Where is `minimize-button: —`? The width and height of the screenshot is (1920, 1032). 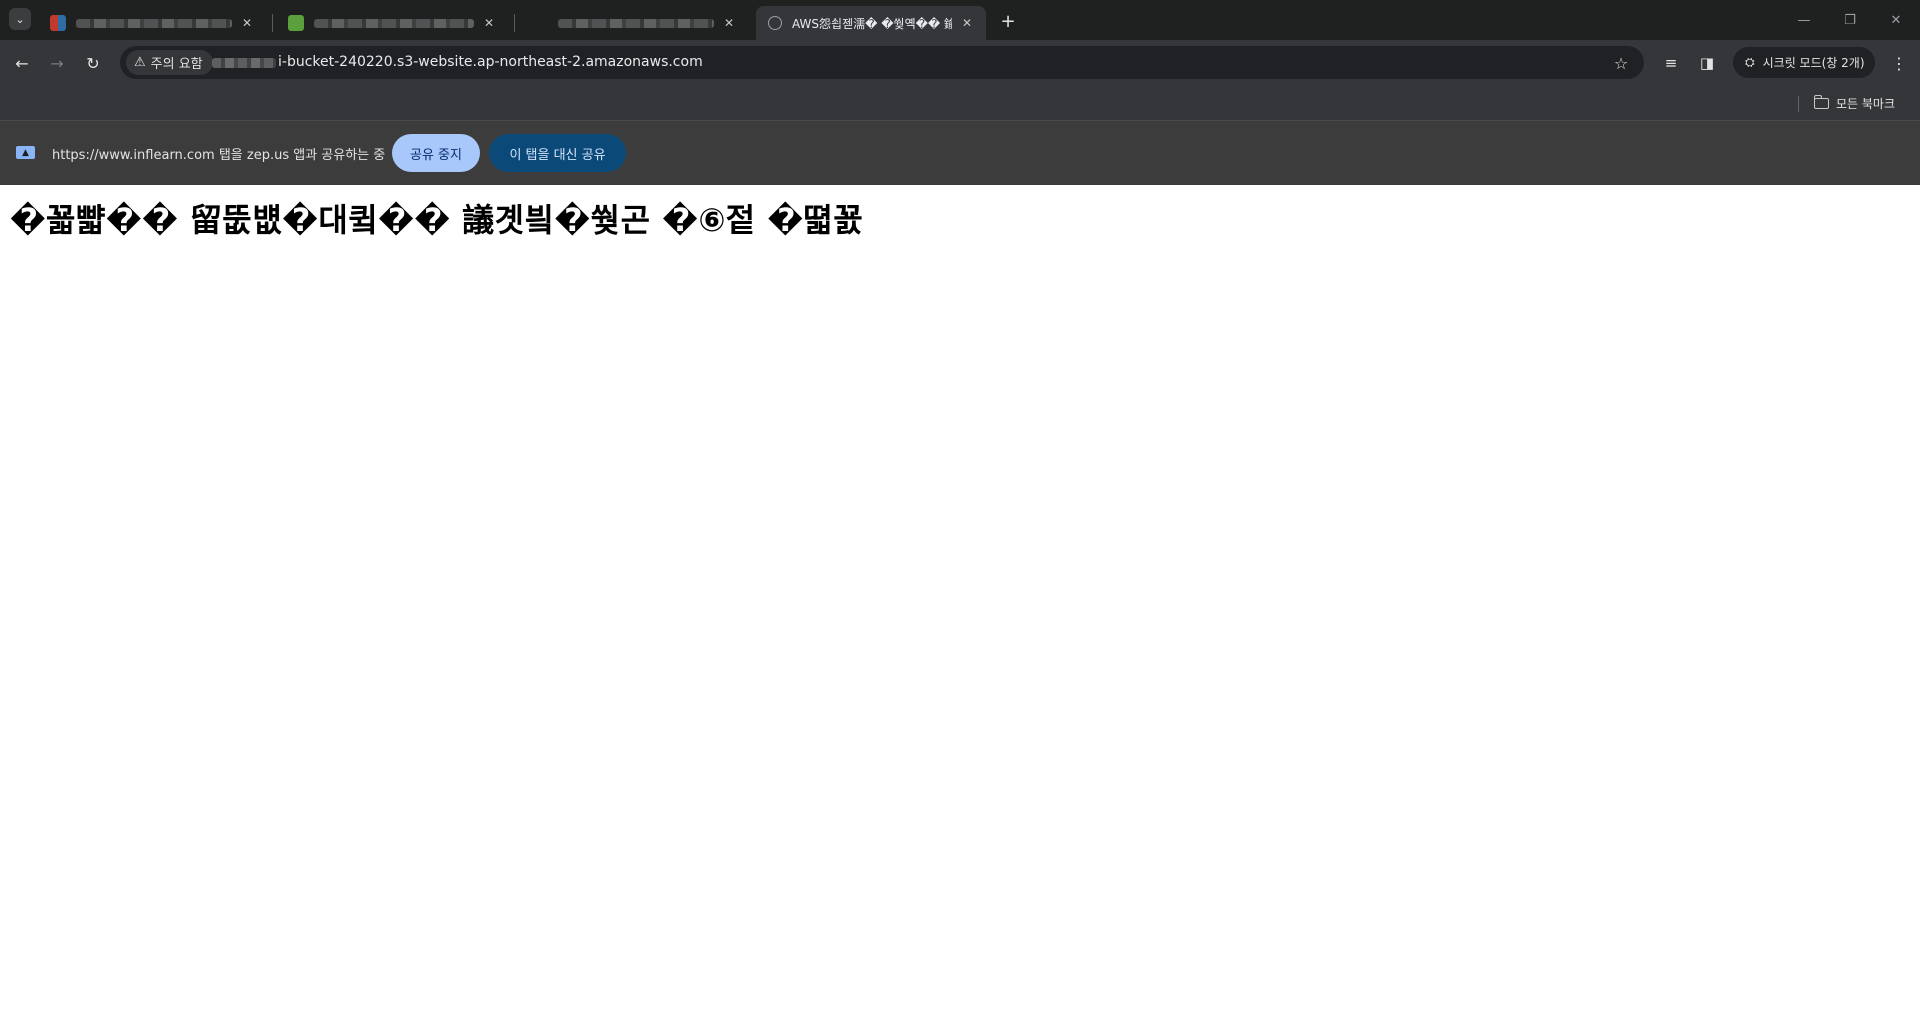
minimize-button: — is located at coordinates (1804, 20).